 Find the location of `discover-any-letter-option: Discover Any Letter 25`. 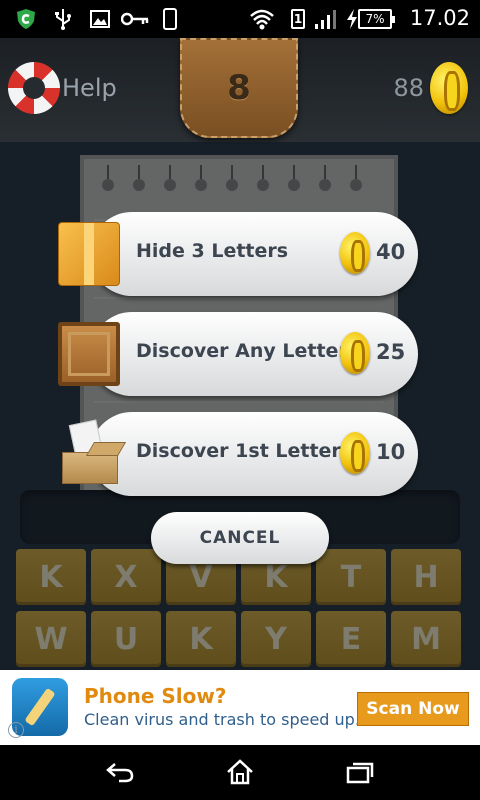

discover-any-letter-option: Discover Any Letter 25 is located at coordinates (238, 354).